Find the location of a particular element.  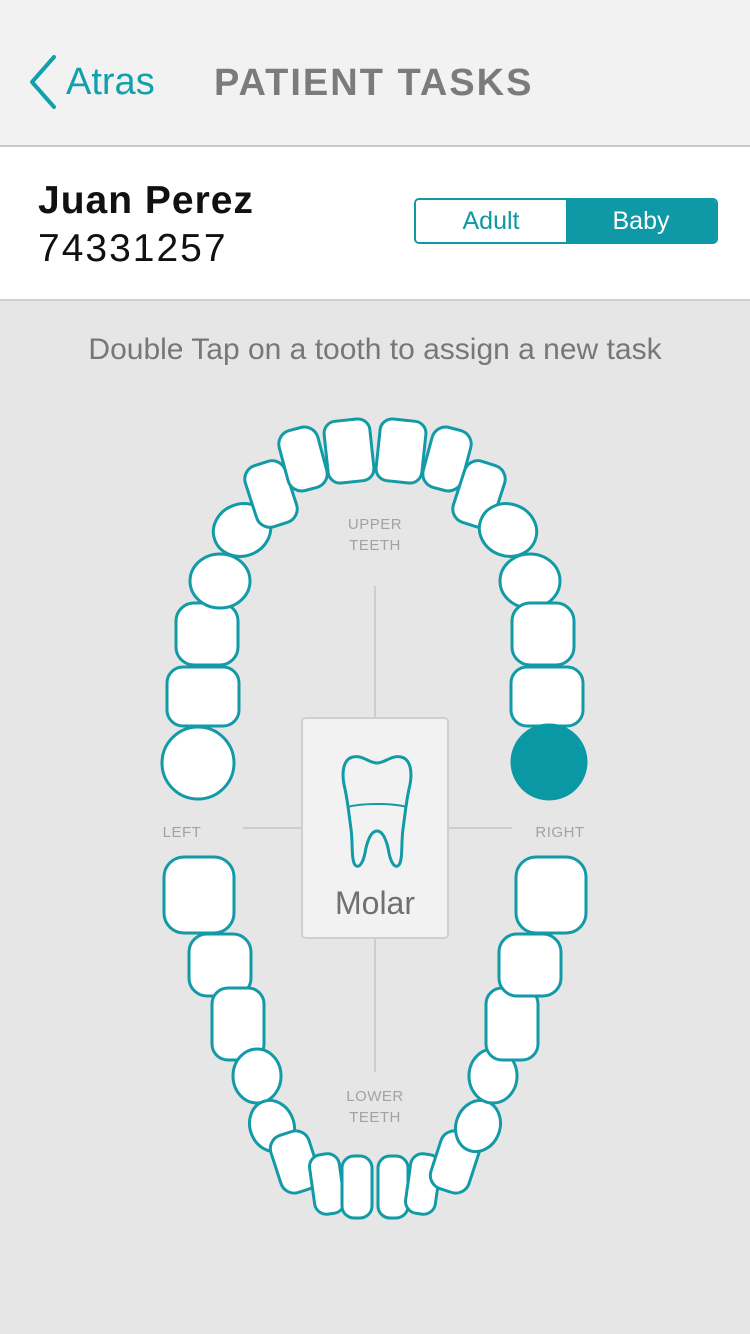

tooth-type-label: Molar is located at coordinates (374, 903).